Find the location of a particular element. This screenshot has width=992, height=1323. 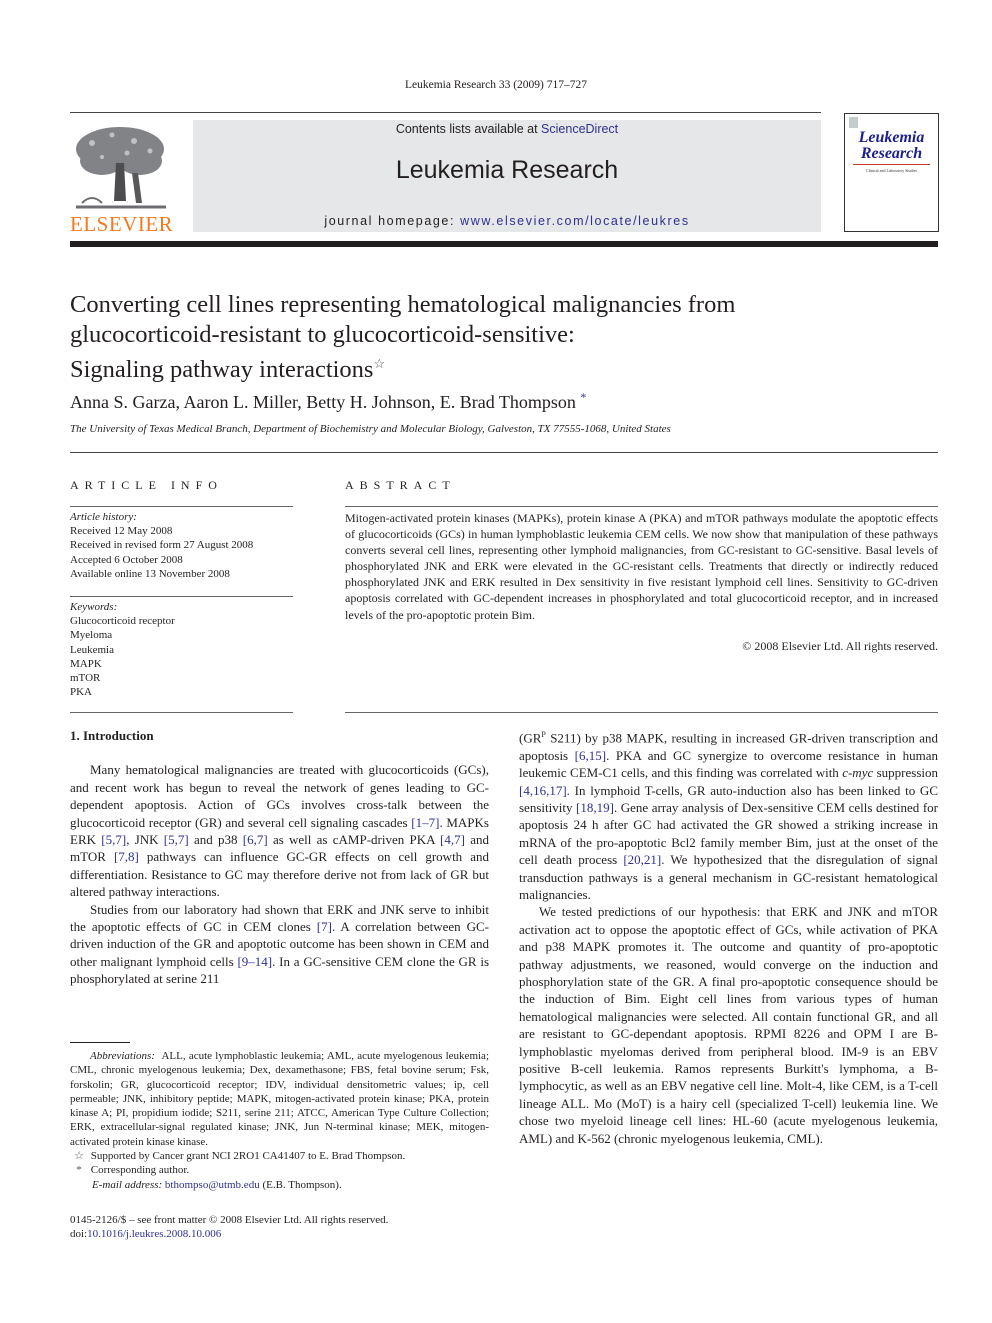

elsevier-logo: ELSEVIER is located at coordinates (121, 178).